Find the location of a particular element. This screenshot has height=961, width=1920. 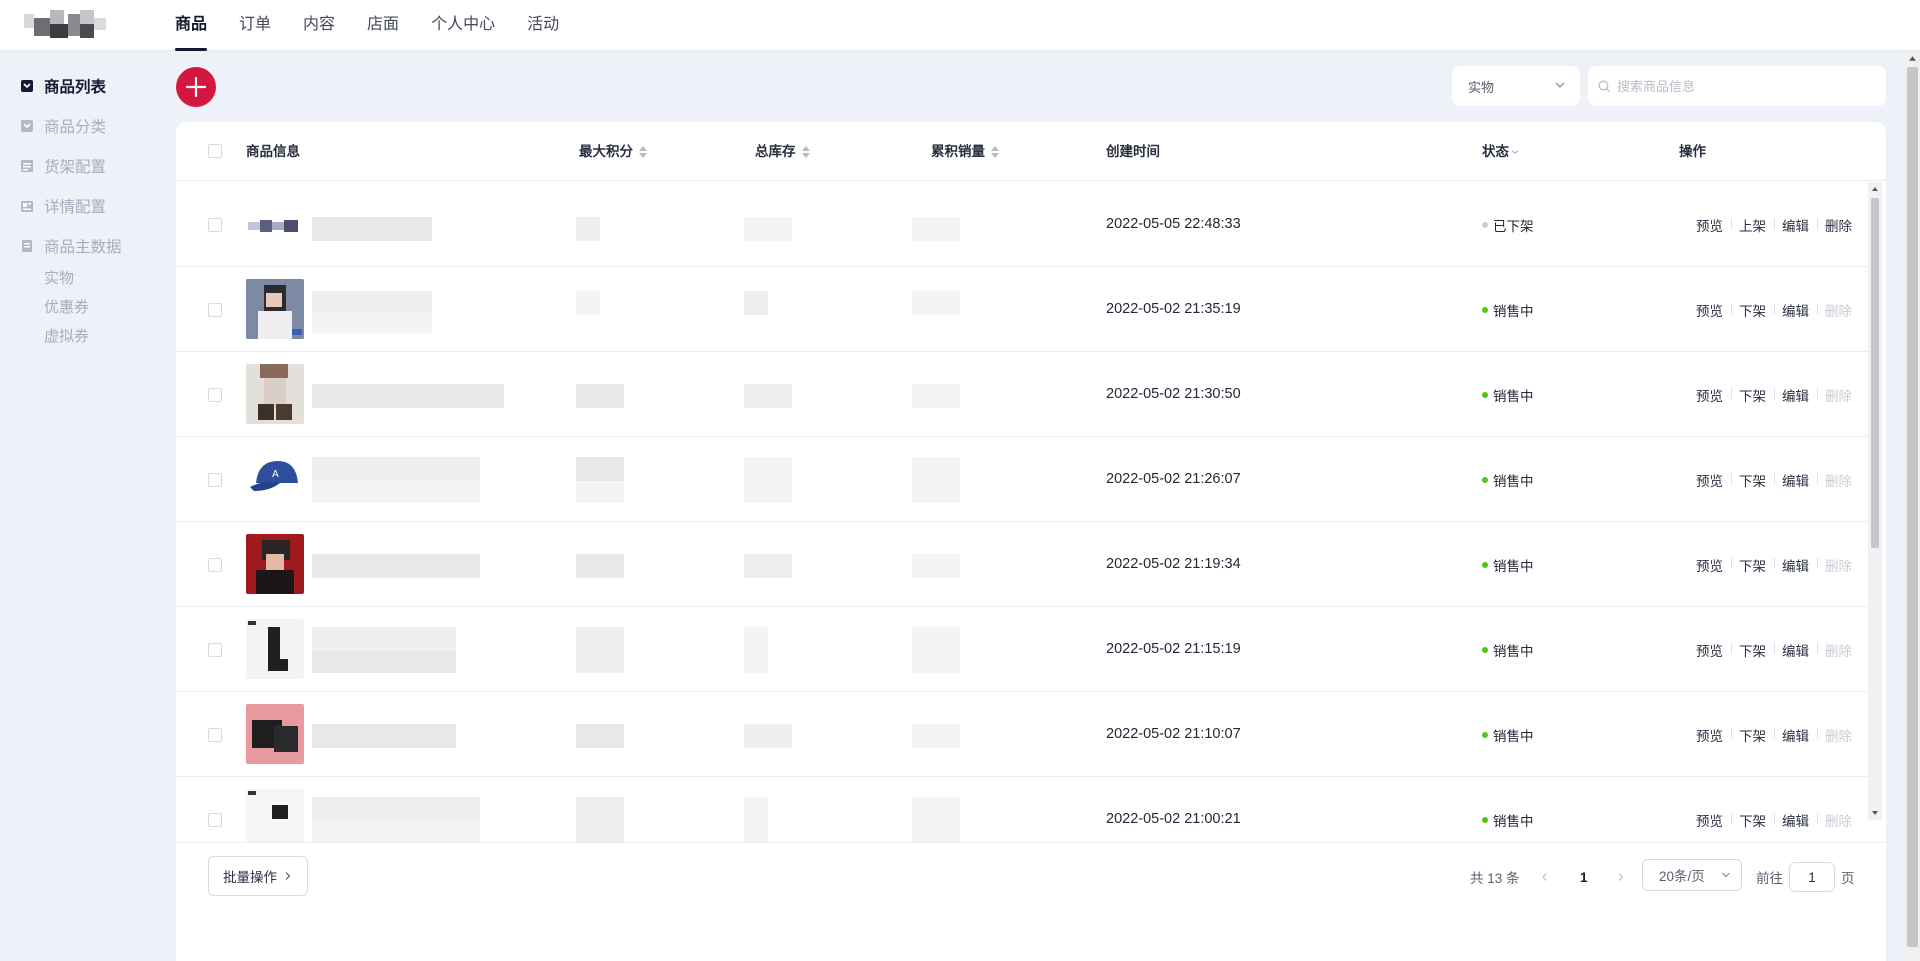

list-on-shelf-button: 上架 is located at coordinates (1752, 225).